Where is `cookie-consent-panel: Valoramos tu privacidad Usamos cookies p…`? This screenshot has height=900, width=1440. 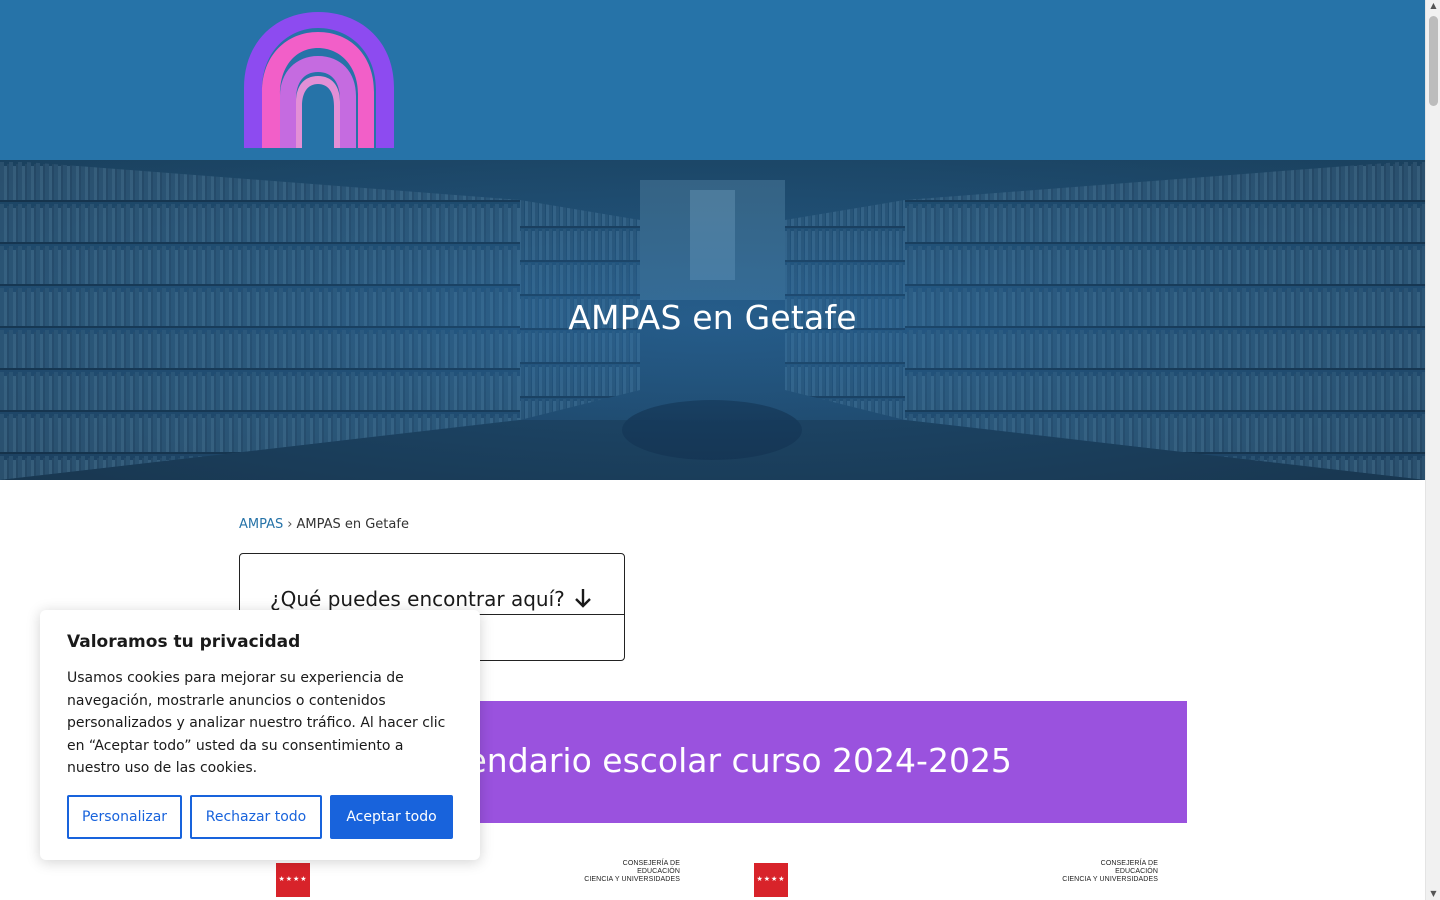
cookie-consent-panel: Valoramos tu privacidad Usamos cookies p… is located at coordinates (260, 735).